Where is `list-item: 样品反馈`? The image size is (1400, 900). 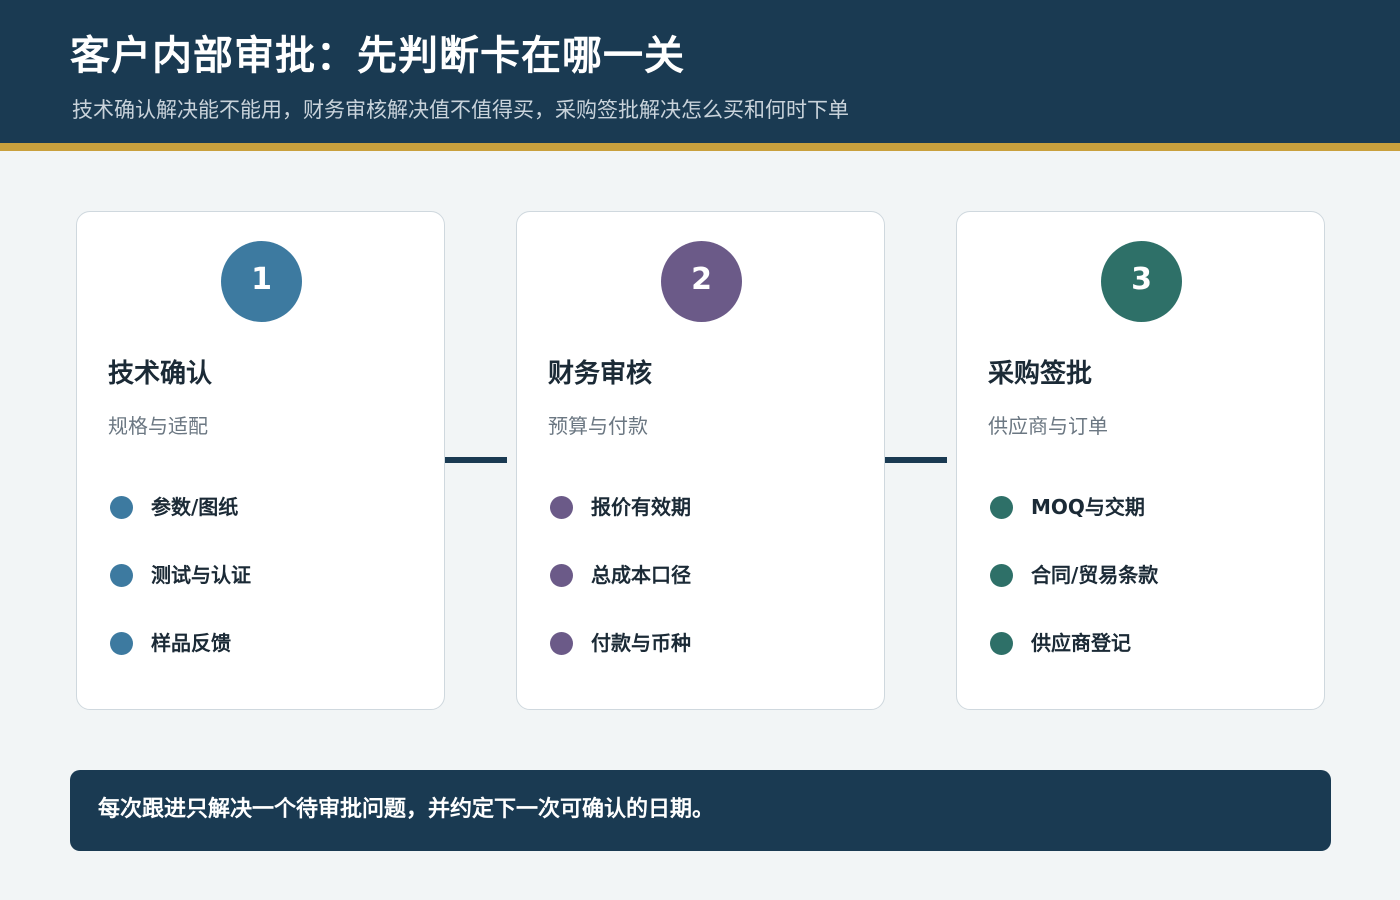
list-item: 样品反馈 is located at coordinates (170, 643).